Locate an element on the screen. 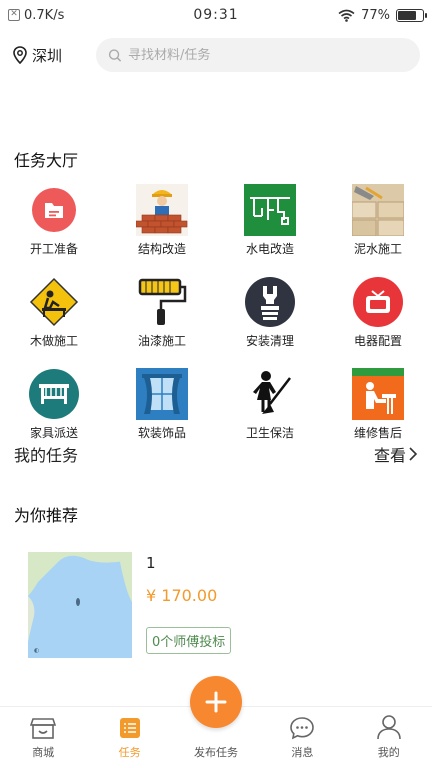 The image size is (432, 768). curtain-window-icon is located at coordinates (162, 394).